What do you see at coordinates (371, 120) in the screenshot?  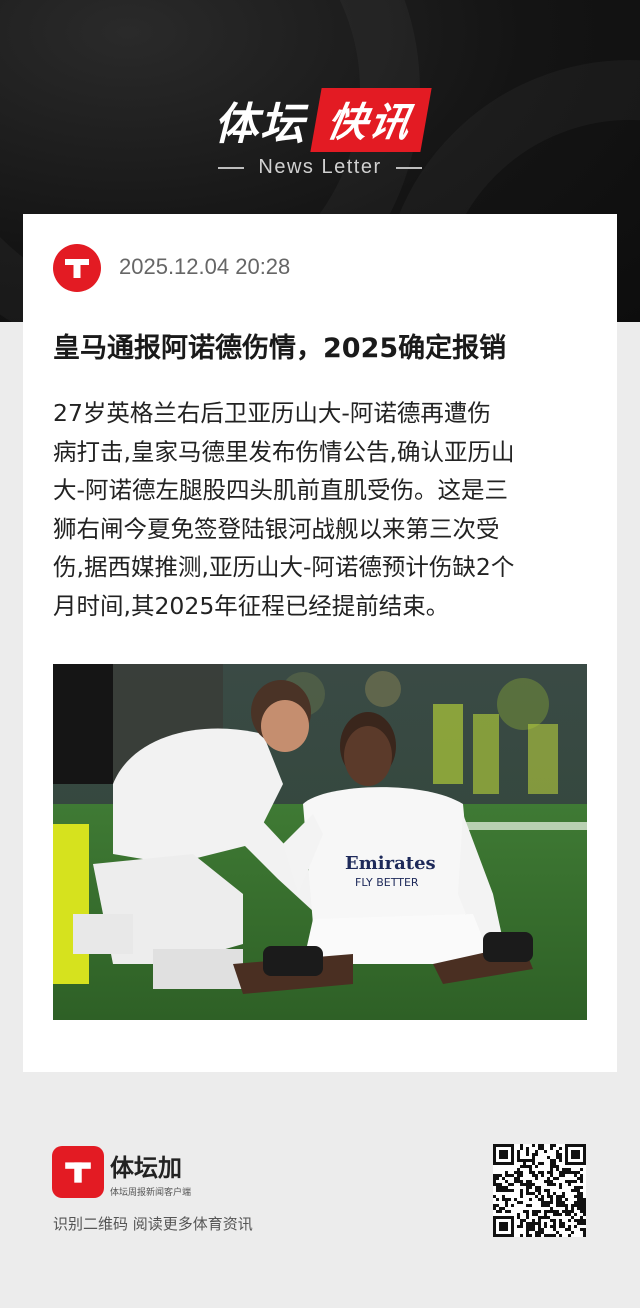 I see `brand-flash-badge: 快讯` at bounding box center [371, 120].